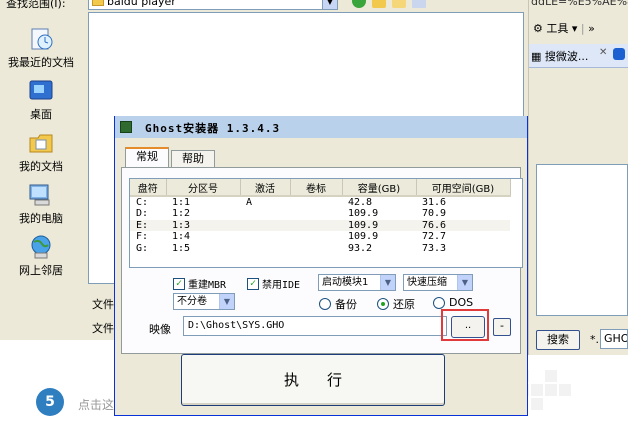 Image resolution: width=628 pixels, height=431 pixels. What do you see at coordinates (538, 28) in the screenshot?
I see `gear-icon: ⚙` at bounding box center [538, 28].